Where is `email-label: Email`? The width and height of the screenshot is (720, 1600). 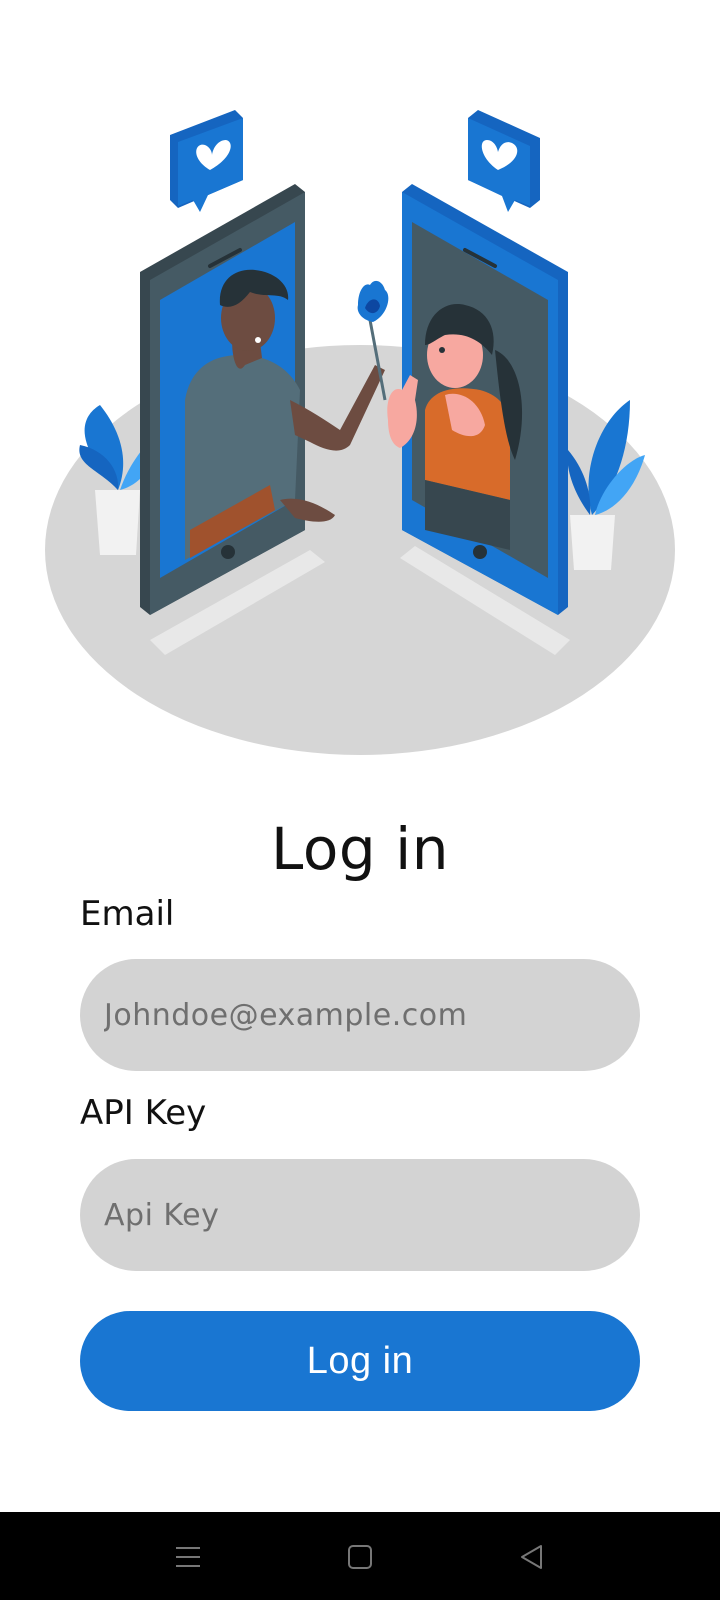
email-label: Email is located at coordinates (127, 914).